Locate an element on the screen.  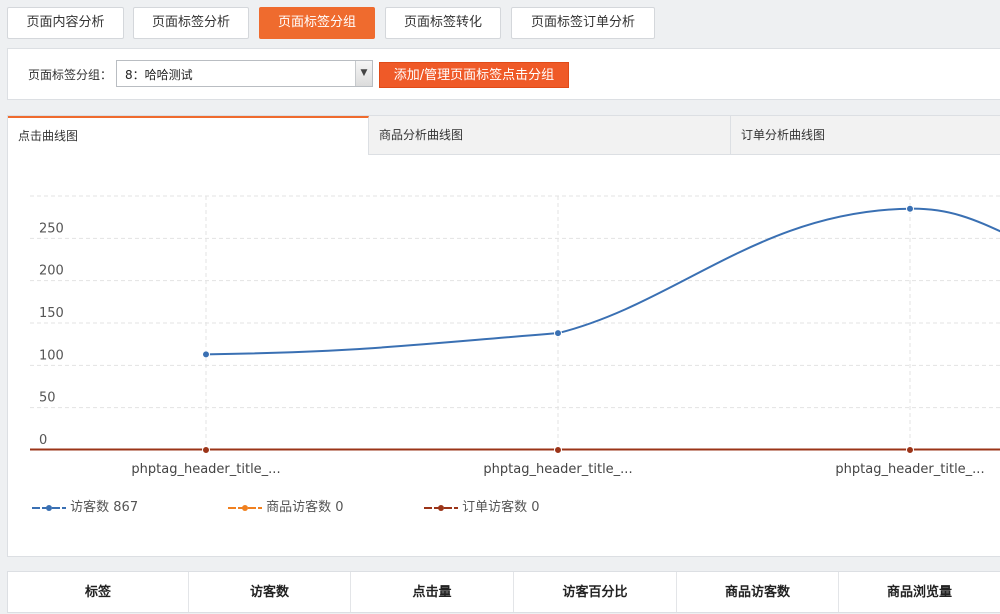
column-header-visitors: 访客数 is located at coordinates (270, 592).